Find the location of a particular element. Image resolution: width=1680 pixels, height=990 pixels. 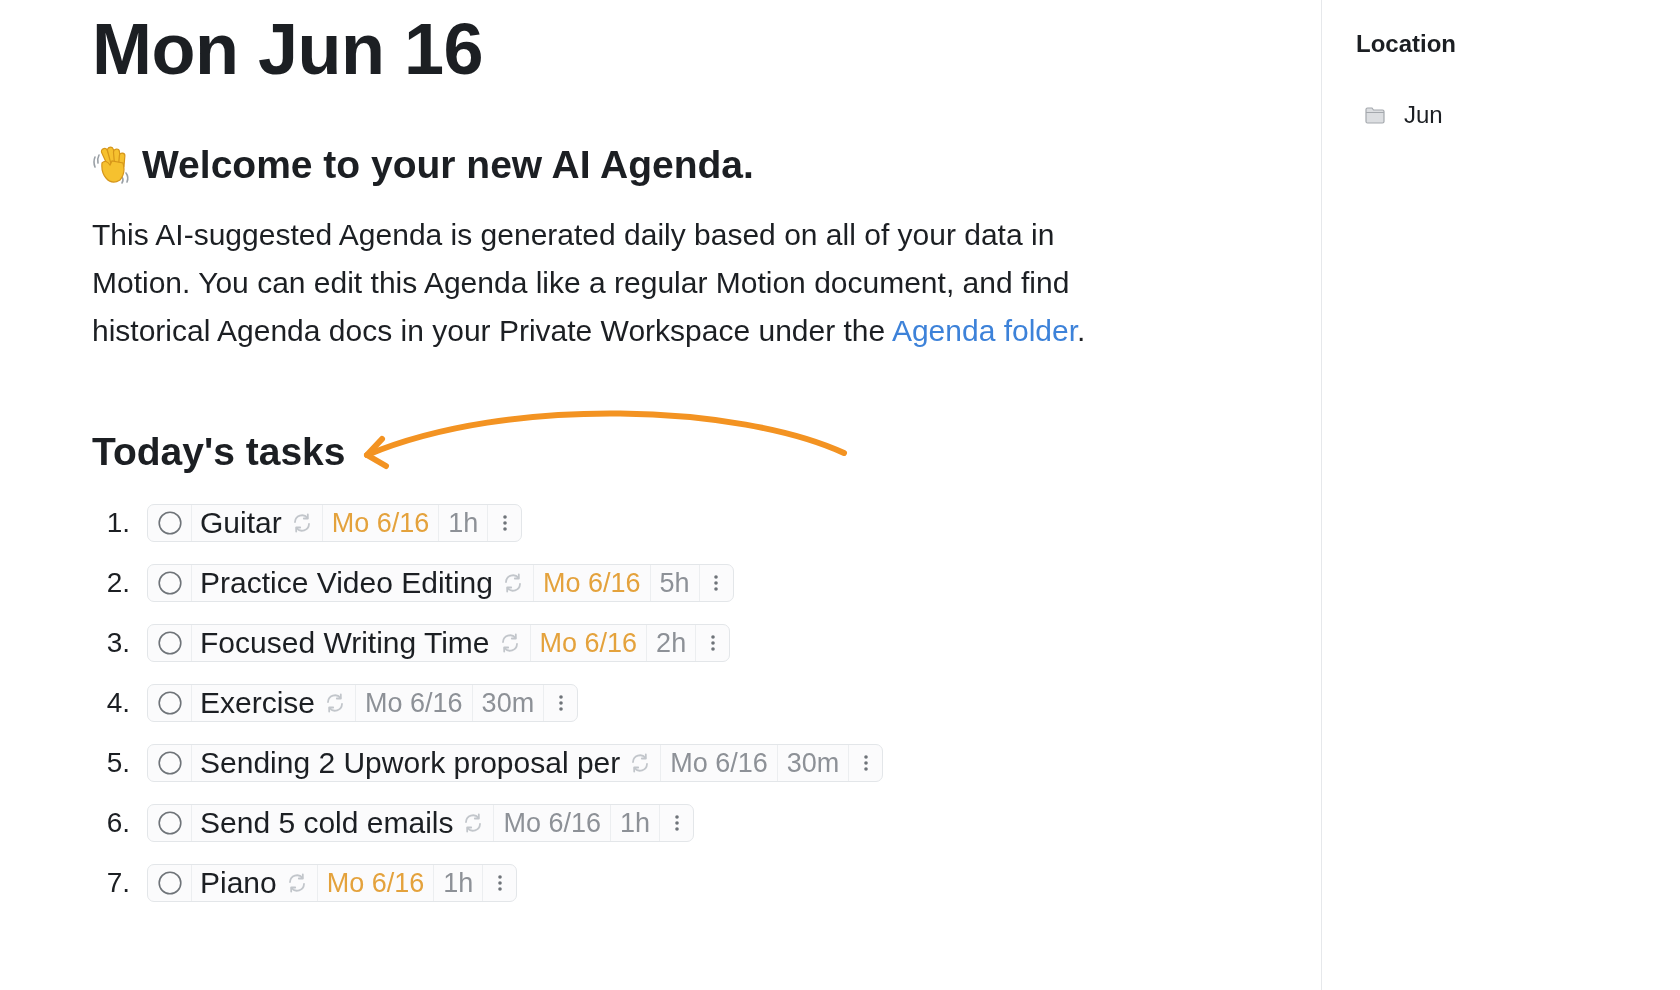

task-title: Piano is located at coordinates (238, 883).